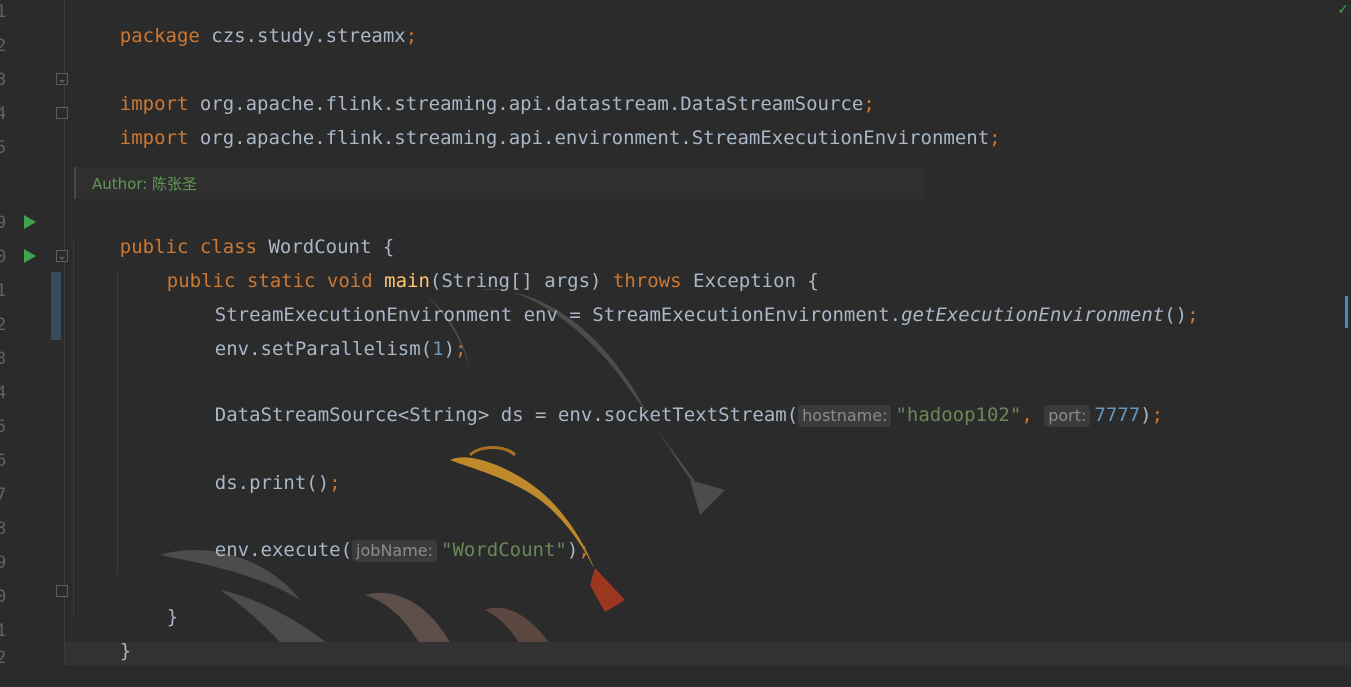 This screenshot has width=1351, height=687. What do you see at coordinates (268, 36) in the screenshot?
I see `code-line-1: package czs.study.streamx;` at bounding box center [268, 36].